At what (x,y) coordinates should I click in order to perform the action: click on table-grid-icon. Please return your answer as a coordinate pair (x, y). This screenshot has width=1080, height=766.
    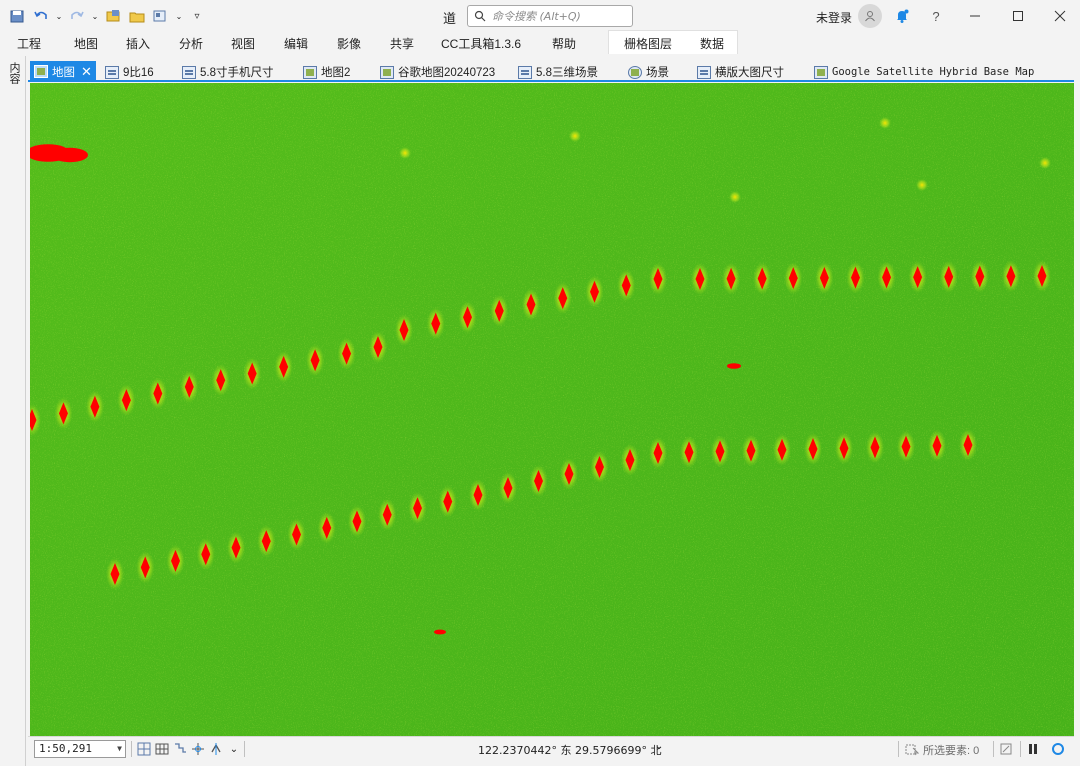
    Looking at the image, I should click on (162, 749).